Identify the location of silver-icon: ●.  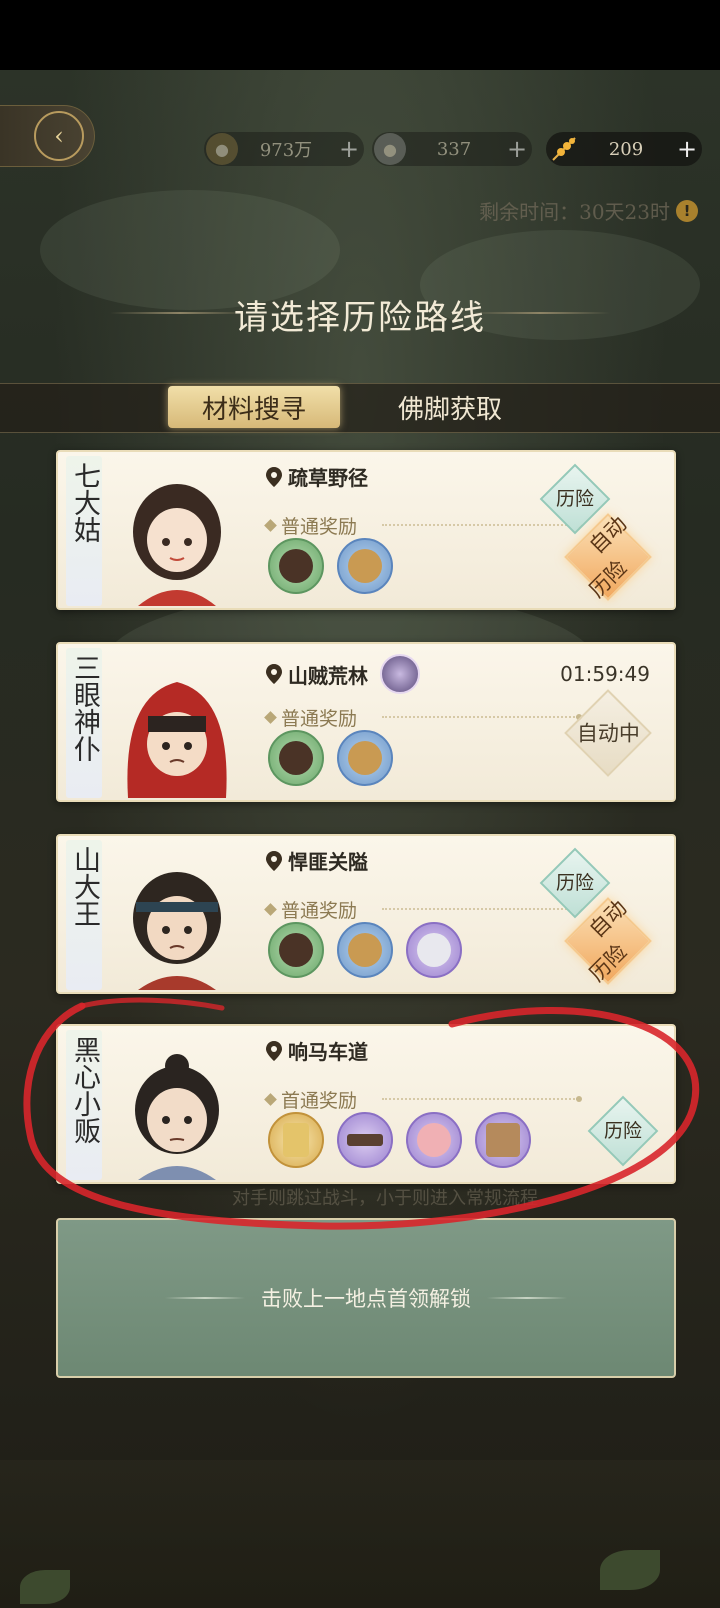
(390, 149).